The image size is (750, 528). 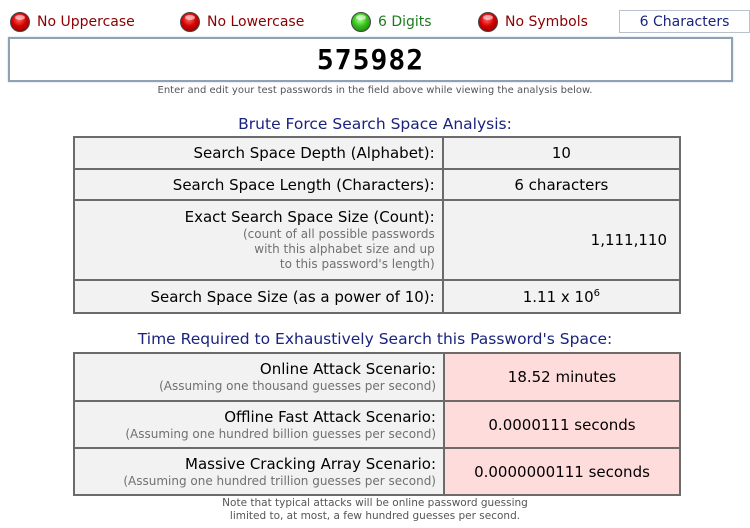 I want to click on depth-label: Search Space Depth (Alphabet):, so click(x=258, y=153).